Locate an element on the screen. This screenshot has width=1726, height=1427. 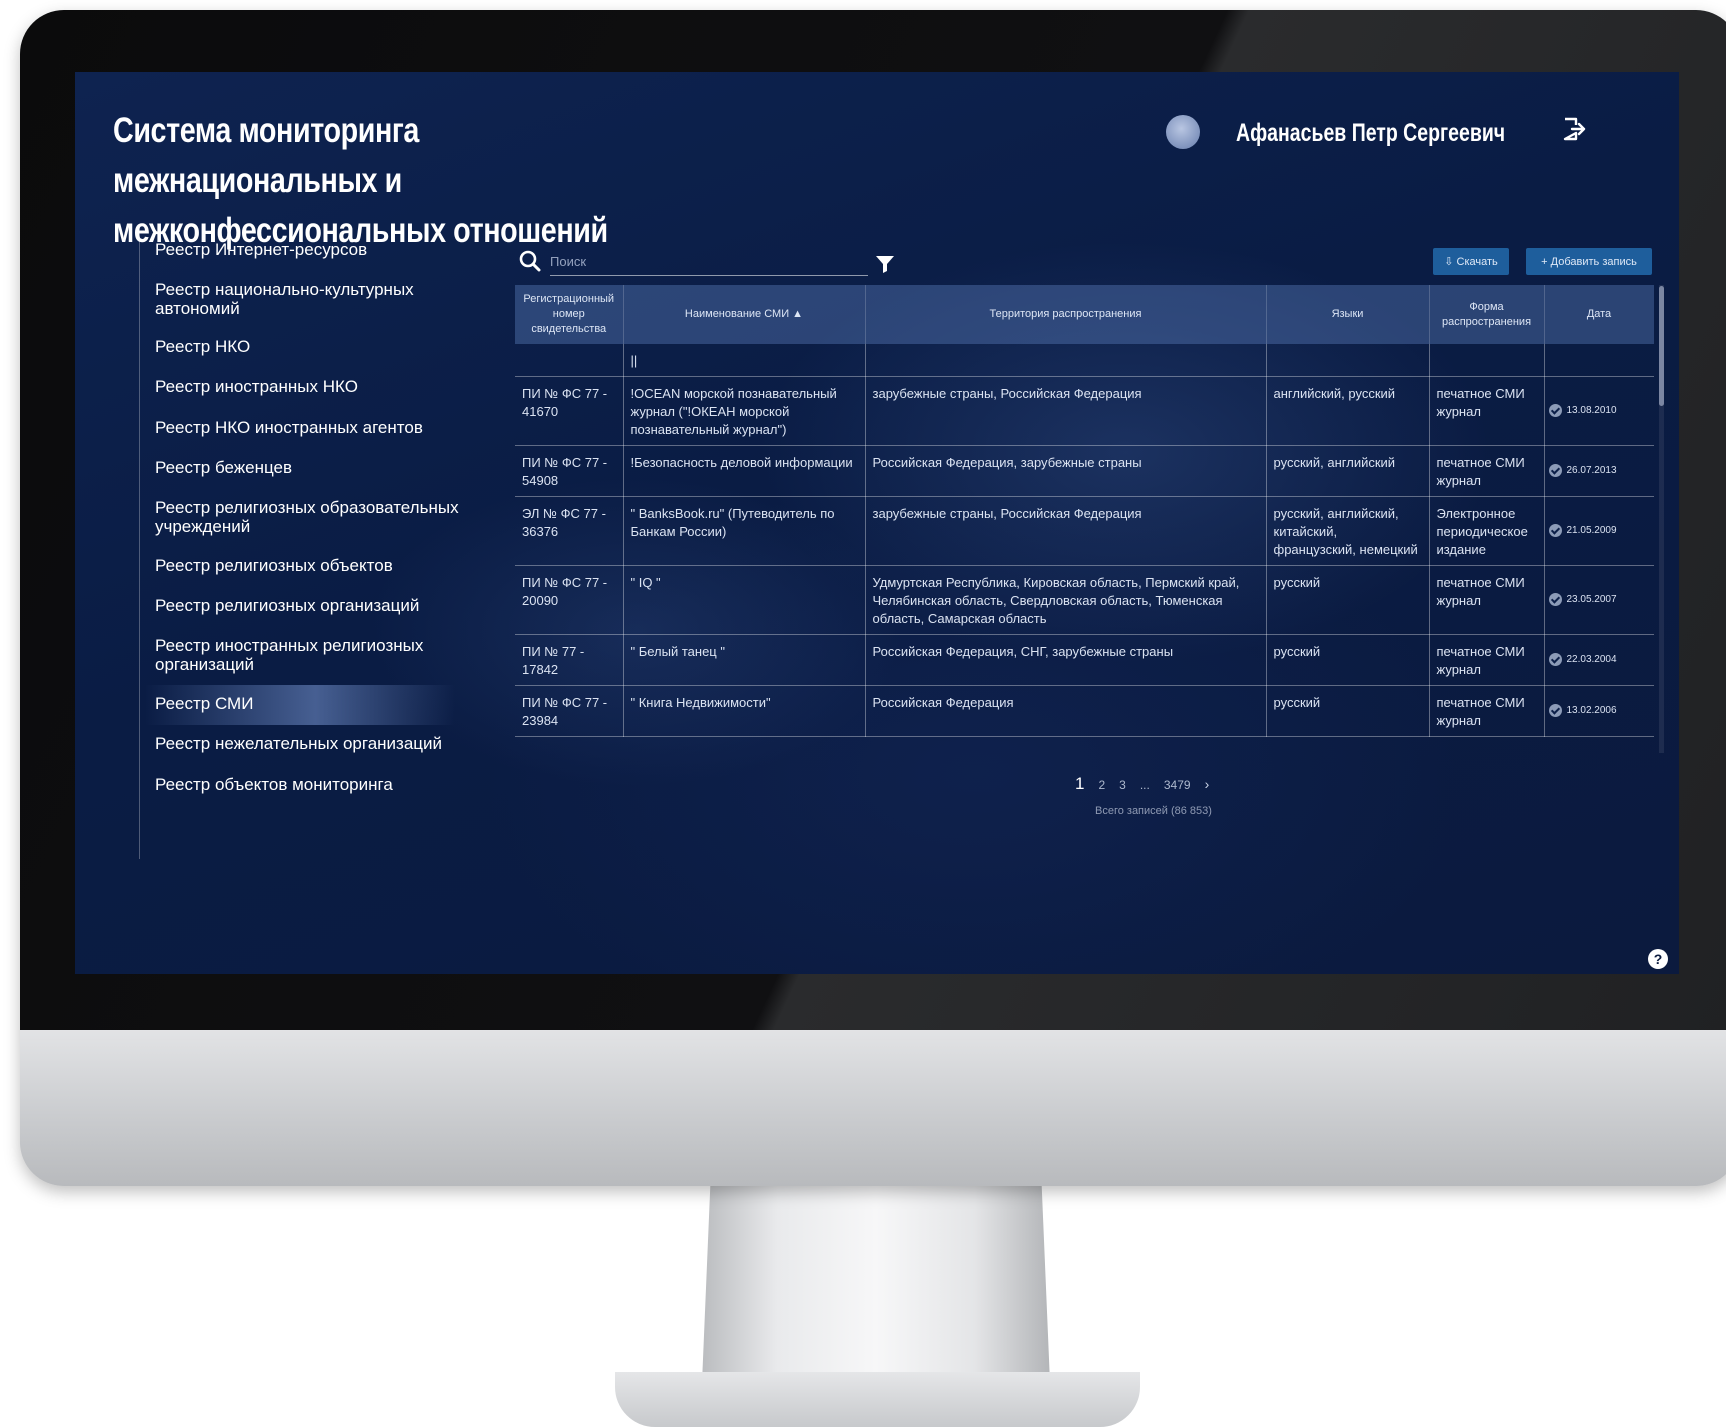
logout-icon is located at coordinates (1574, 129).